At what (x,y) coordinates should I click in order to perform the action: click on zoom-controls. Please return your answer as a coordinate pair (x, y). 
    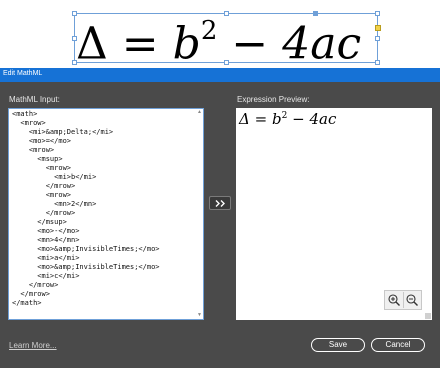
    Looking at the image, I should click on (403, 300).